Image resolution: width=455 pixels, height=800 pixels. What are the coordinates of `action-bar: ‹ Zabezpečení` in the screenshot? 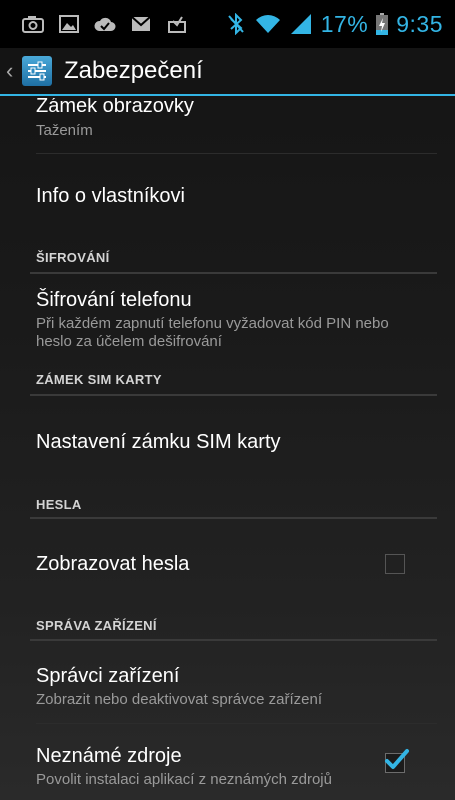 It's located at (227, 72).